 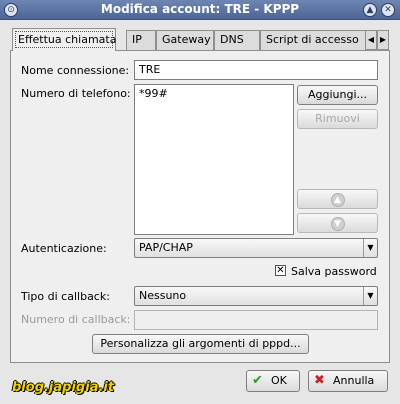 I want to click on tab-ip: IP, so click(x=141, y=40).